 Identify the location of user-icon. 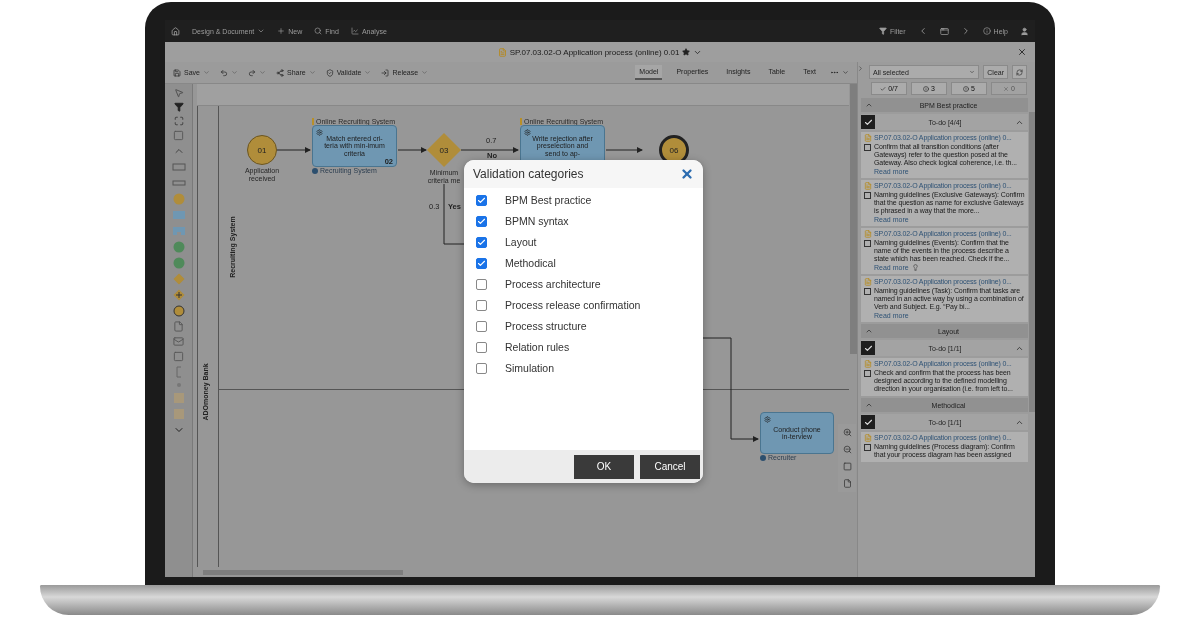
(1024, 31).